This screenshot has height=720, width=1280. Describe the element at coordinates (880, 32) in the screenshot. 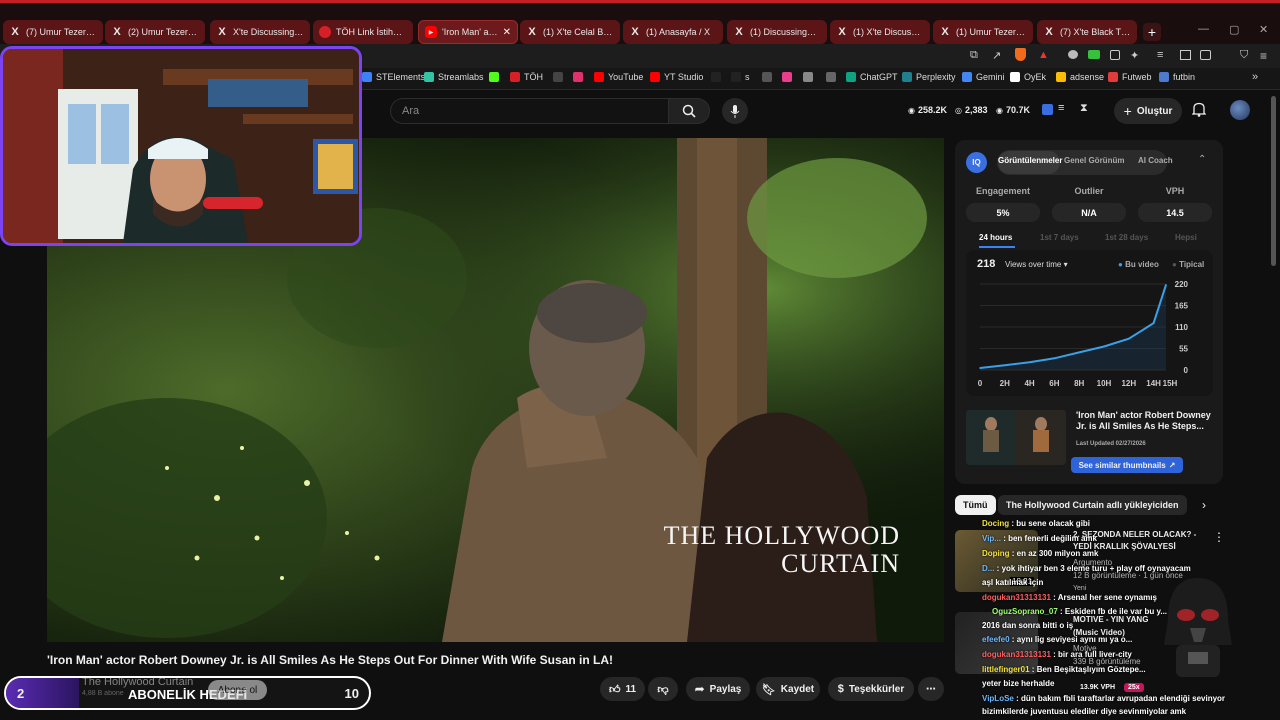

I see `browser-tab-9: X (1) X'te Discussing` at that location.